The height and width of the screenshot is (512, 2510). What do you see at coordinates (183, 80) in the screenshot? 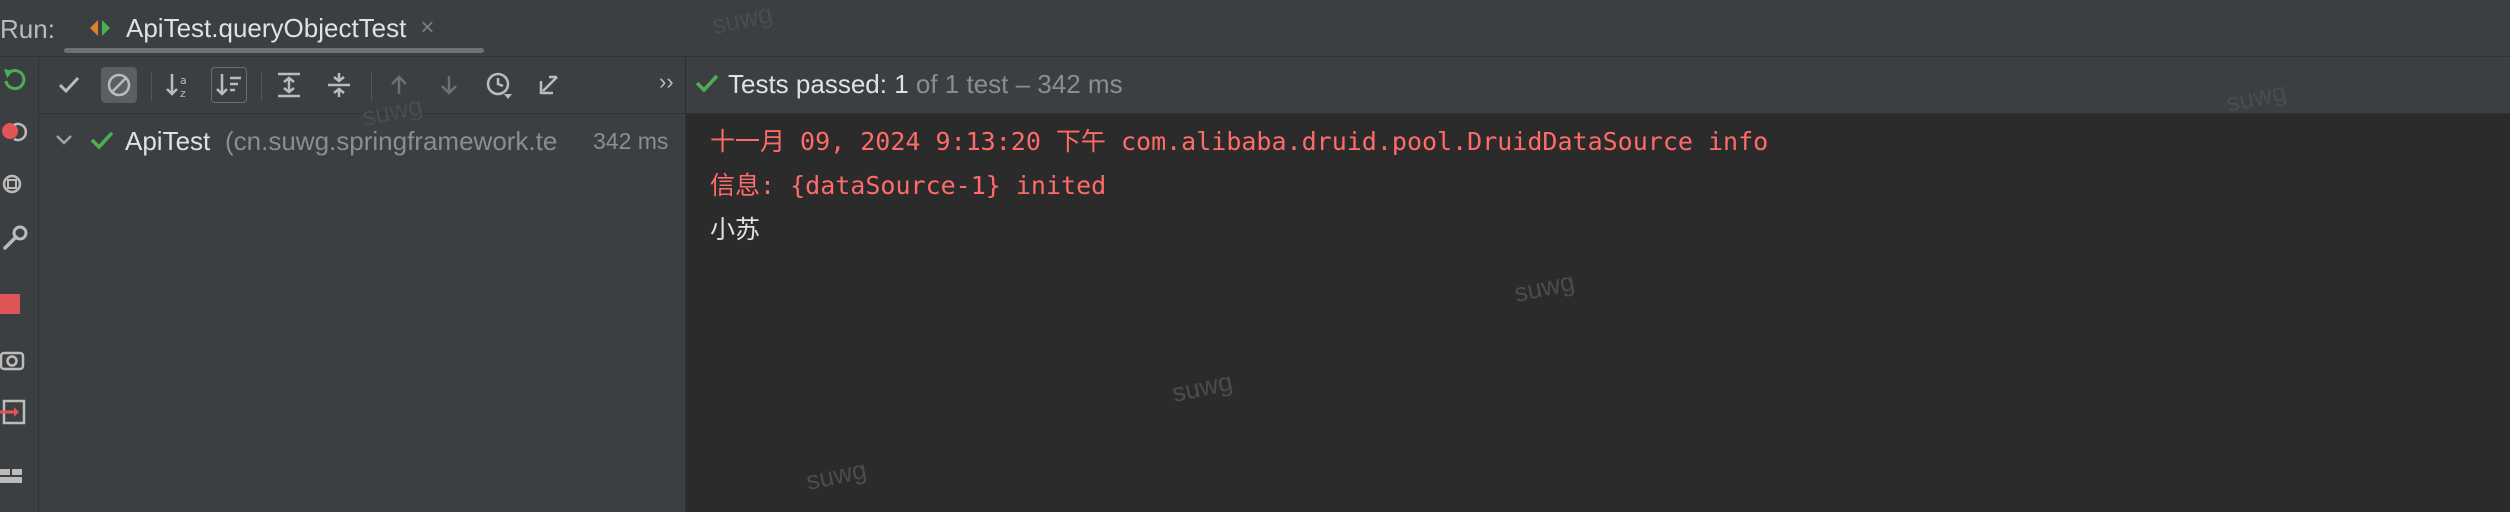
I see `svg-text: a` at bounding box center [183, 80].